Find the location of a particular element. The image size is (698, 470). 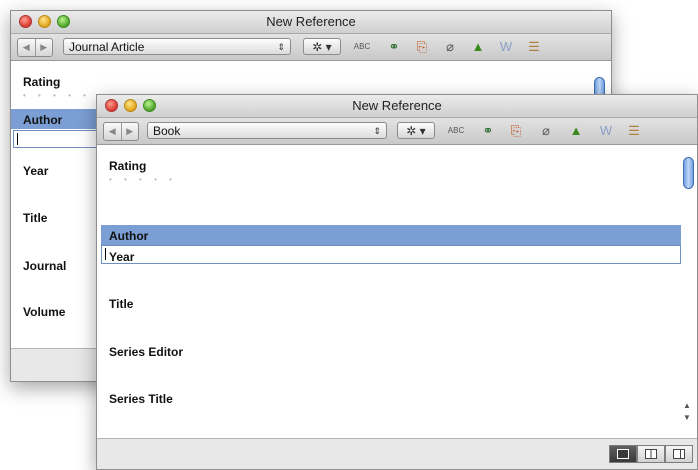

field-label-series-editor: Series Editor is located at coordinates (146, 352).